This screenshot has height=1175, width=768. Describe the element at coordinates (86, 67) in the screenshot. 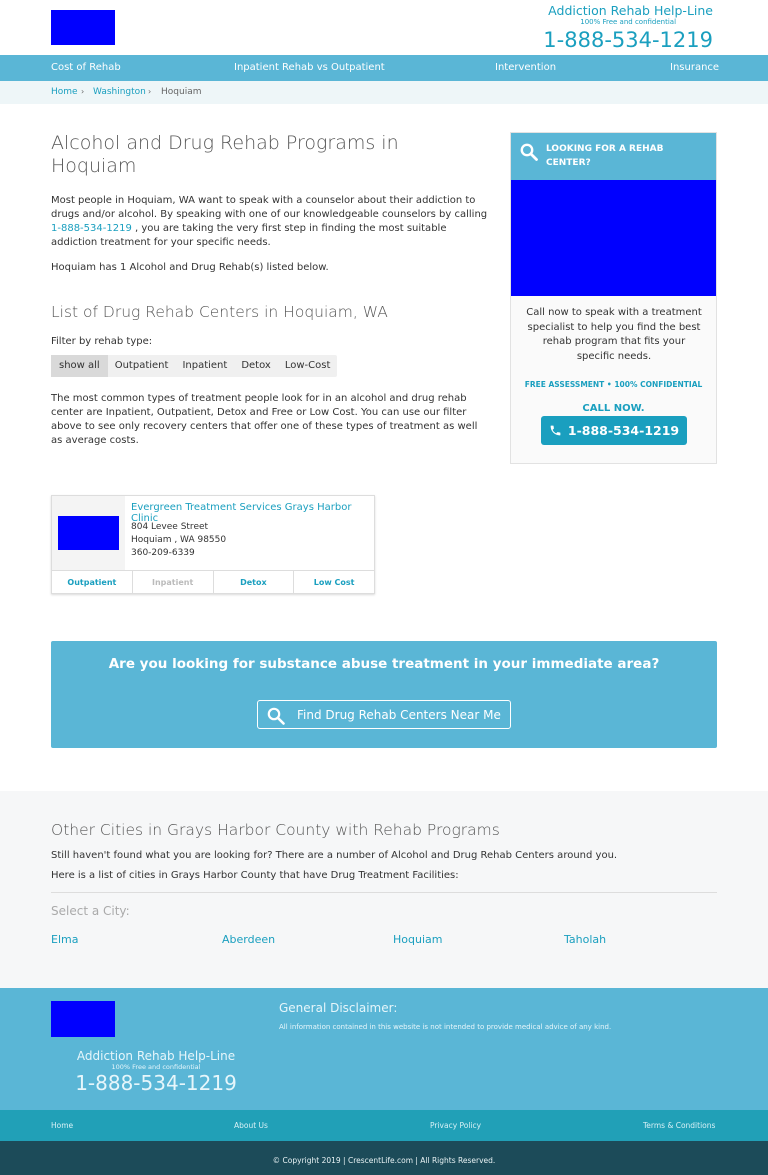

I see `nav-cost-of-rehab: Cost of Rehab` at that location.